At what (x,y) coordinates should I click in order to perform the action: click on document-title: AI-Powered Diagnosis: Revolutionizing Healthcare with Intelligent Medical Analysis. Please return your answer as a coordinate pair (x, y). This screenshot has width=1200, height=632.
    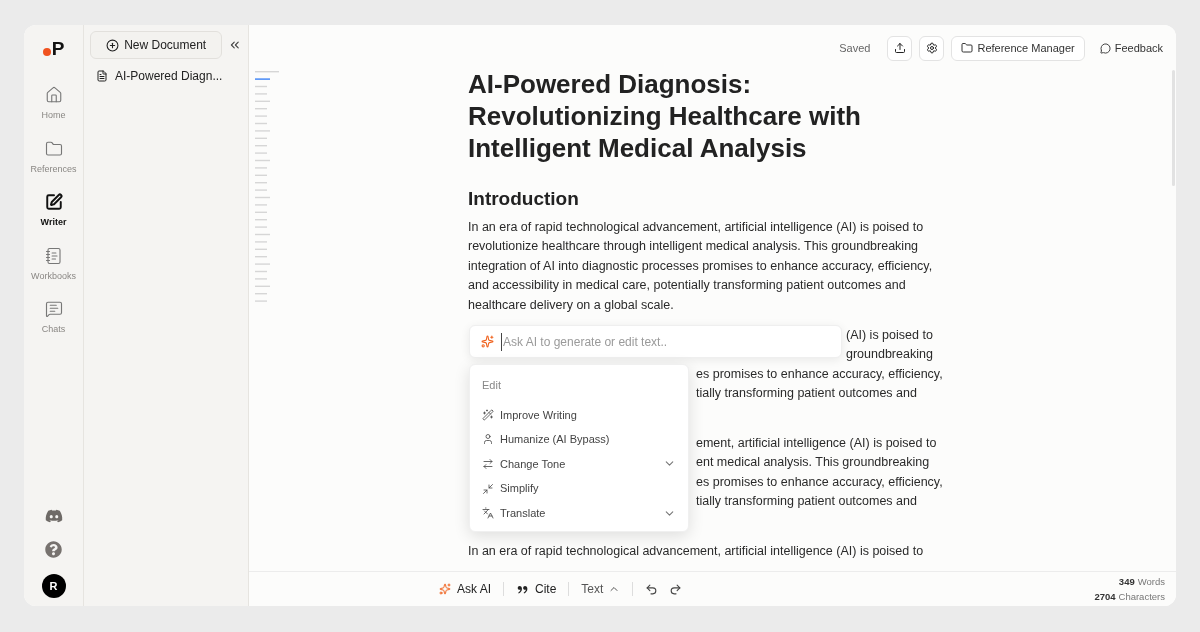
    Looking at the image, I should click on (665, 116).